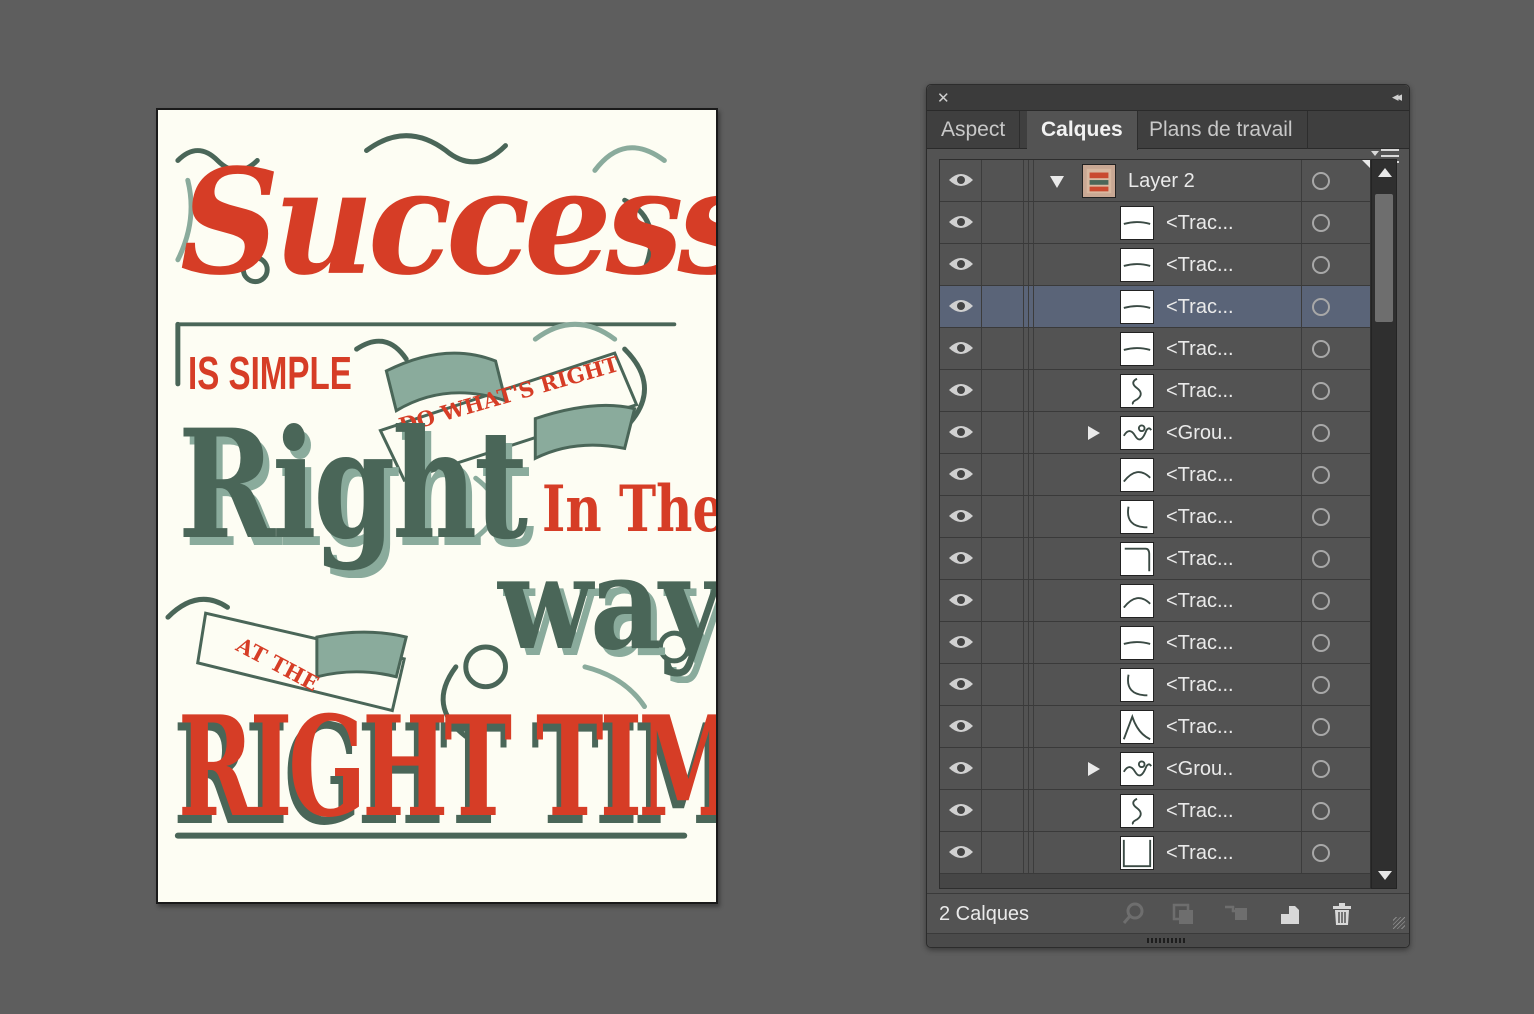 The width and height of the screenshot is (1534, 1014). I want to click on collapse-icon: ◂◂, so click(1397, 97).